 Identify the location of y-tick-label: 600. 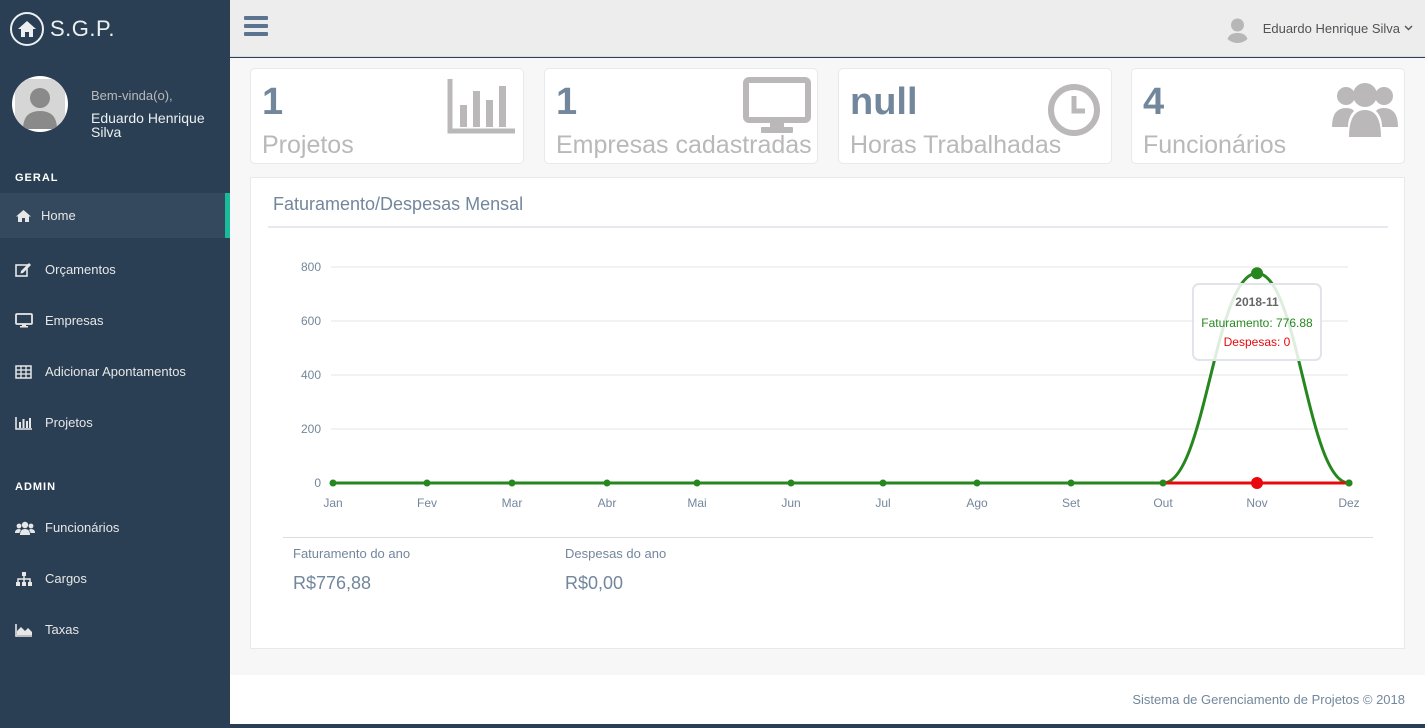
(311, 321).